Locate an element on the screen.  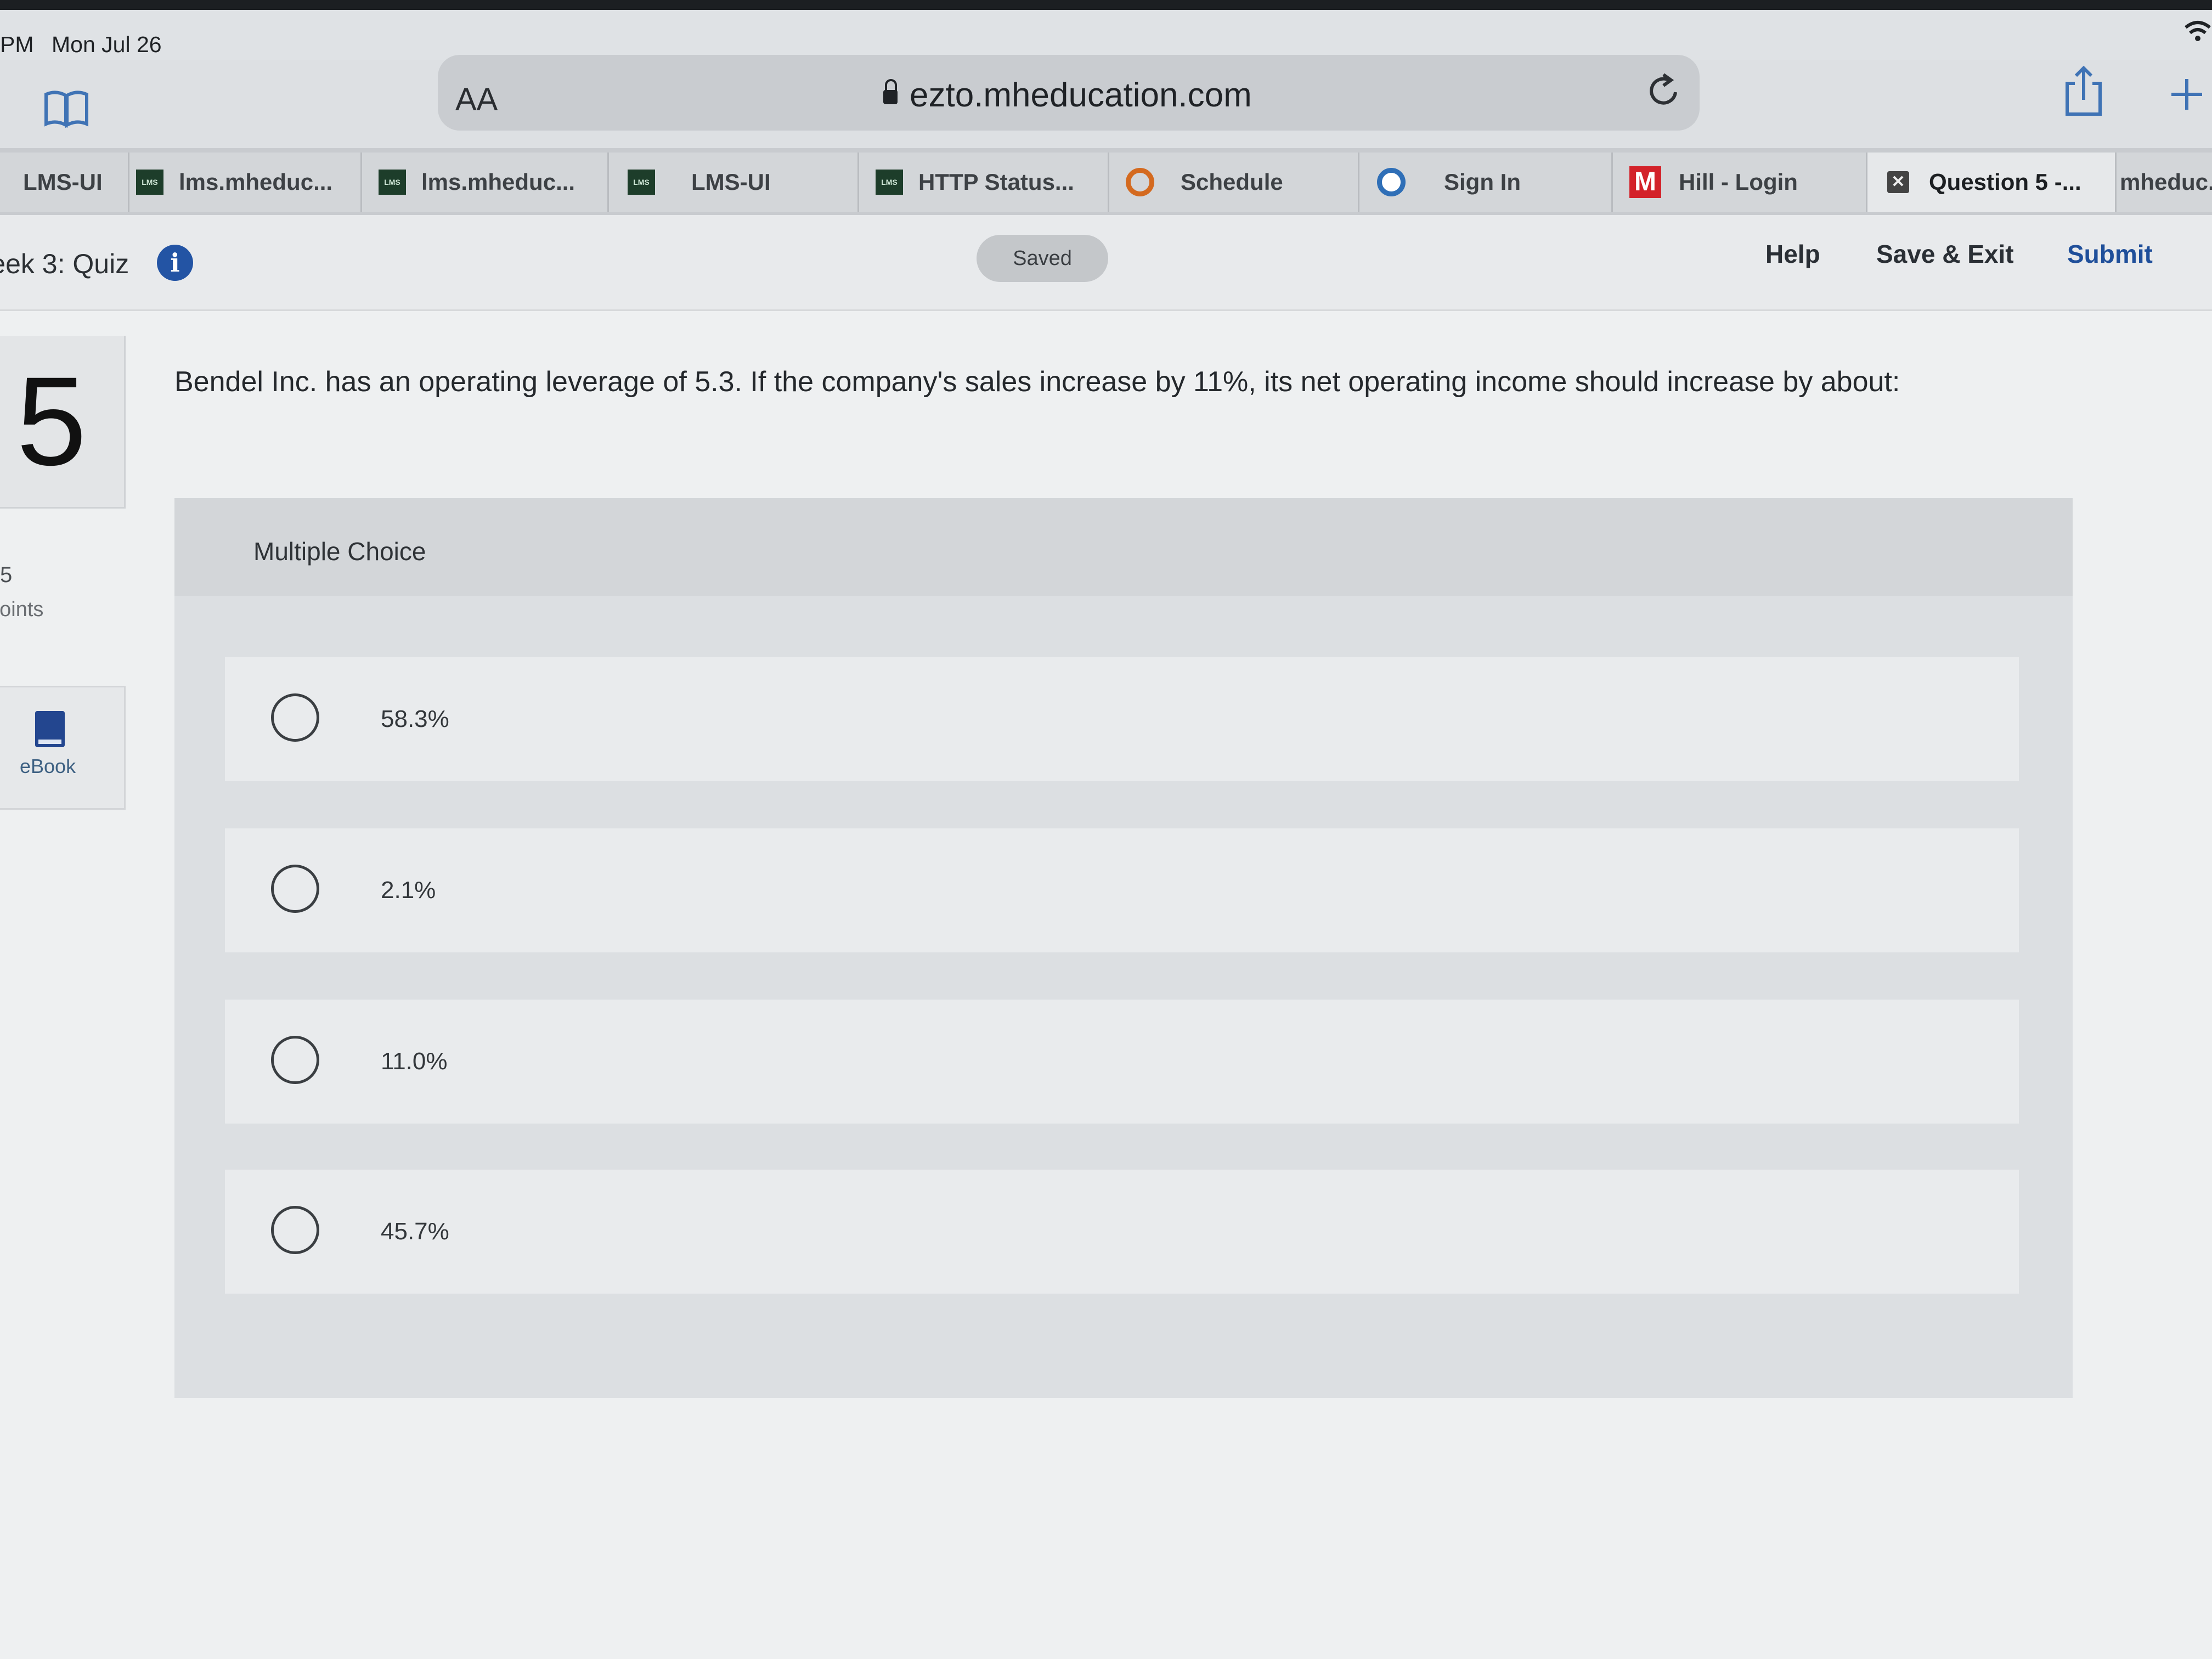
tab-label: Sign In is located at coordinates (1482, 182).